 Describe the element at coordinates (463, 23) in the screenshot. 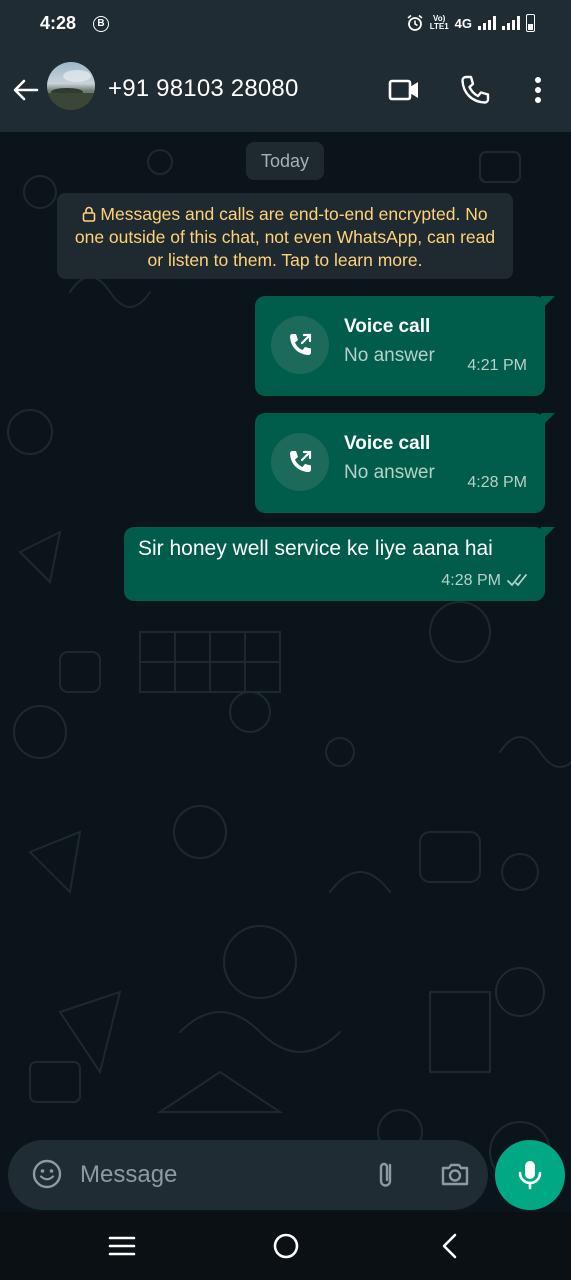

I see `network-type: 4G` at that location.